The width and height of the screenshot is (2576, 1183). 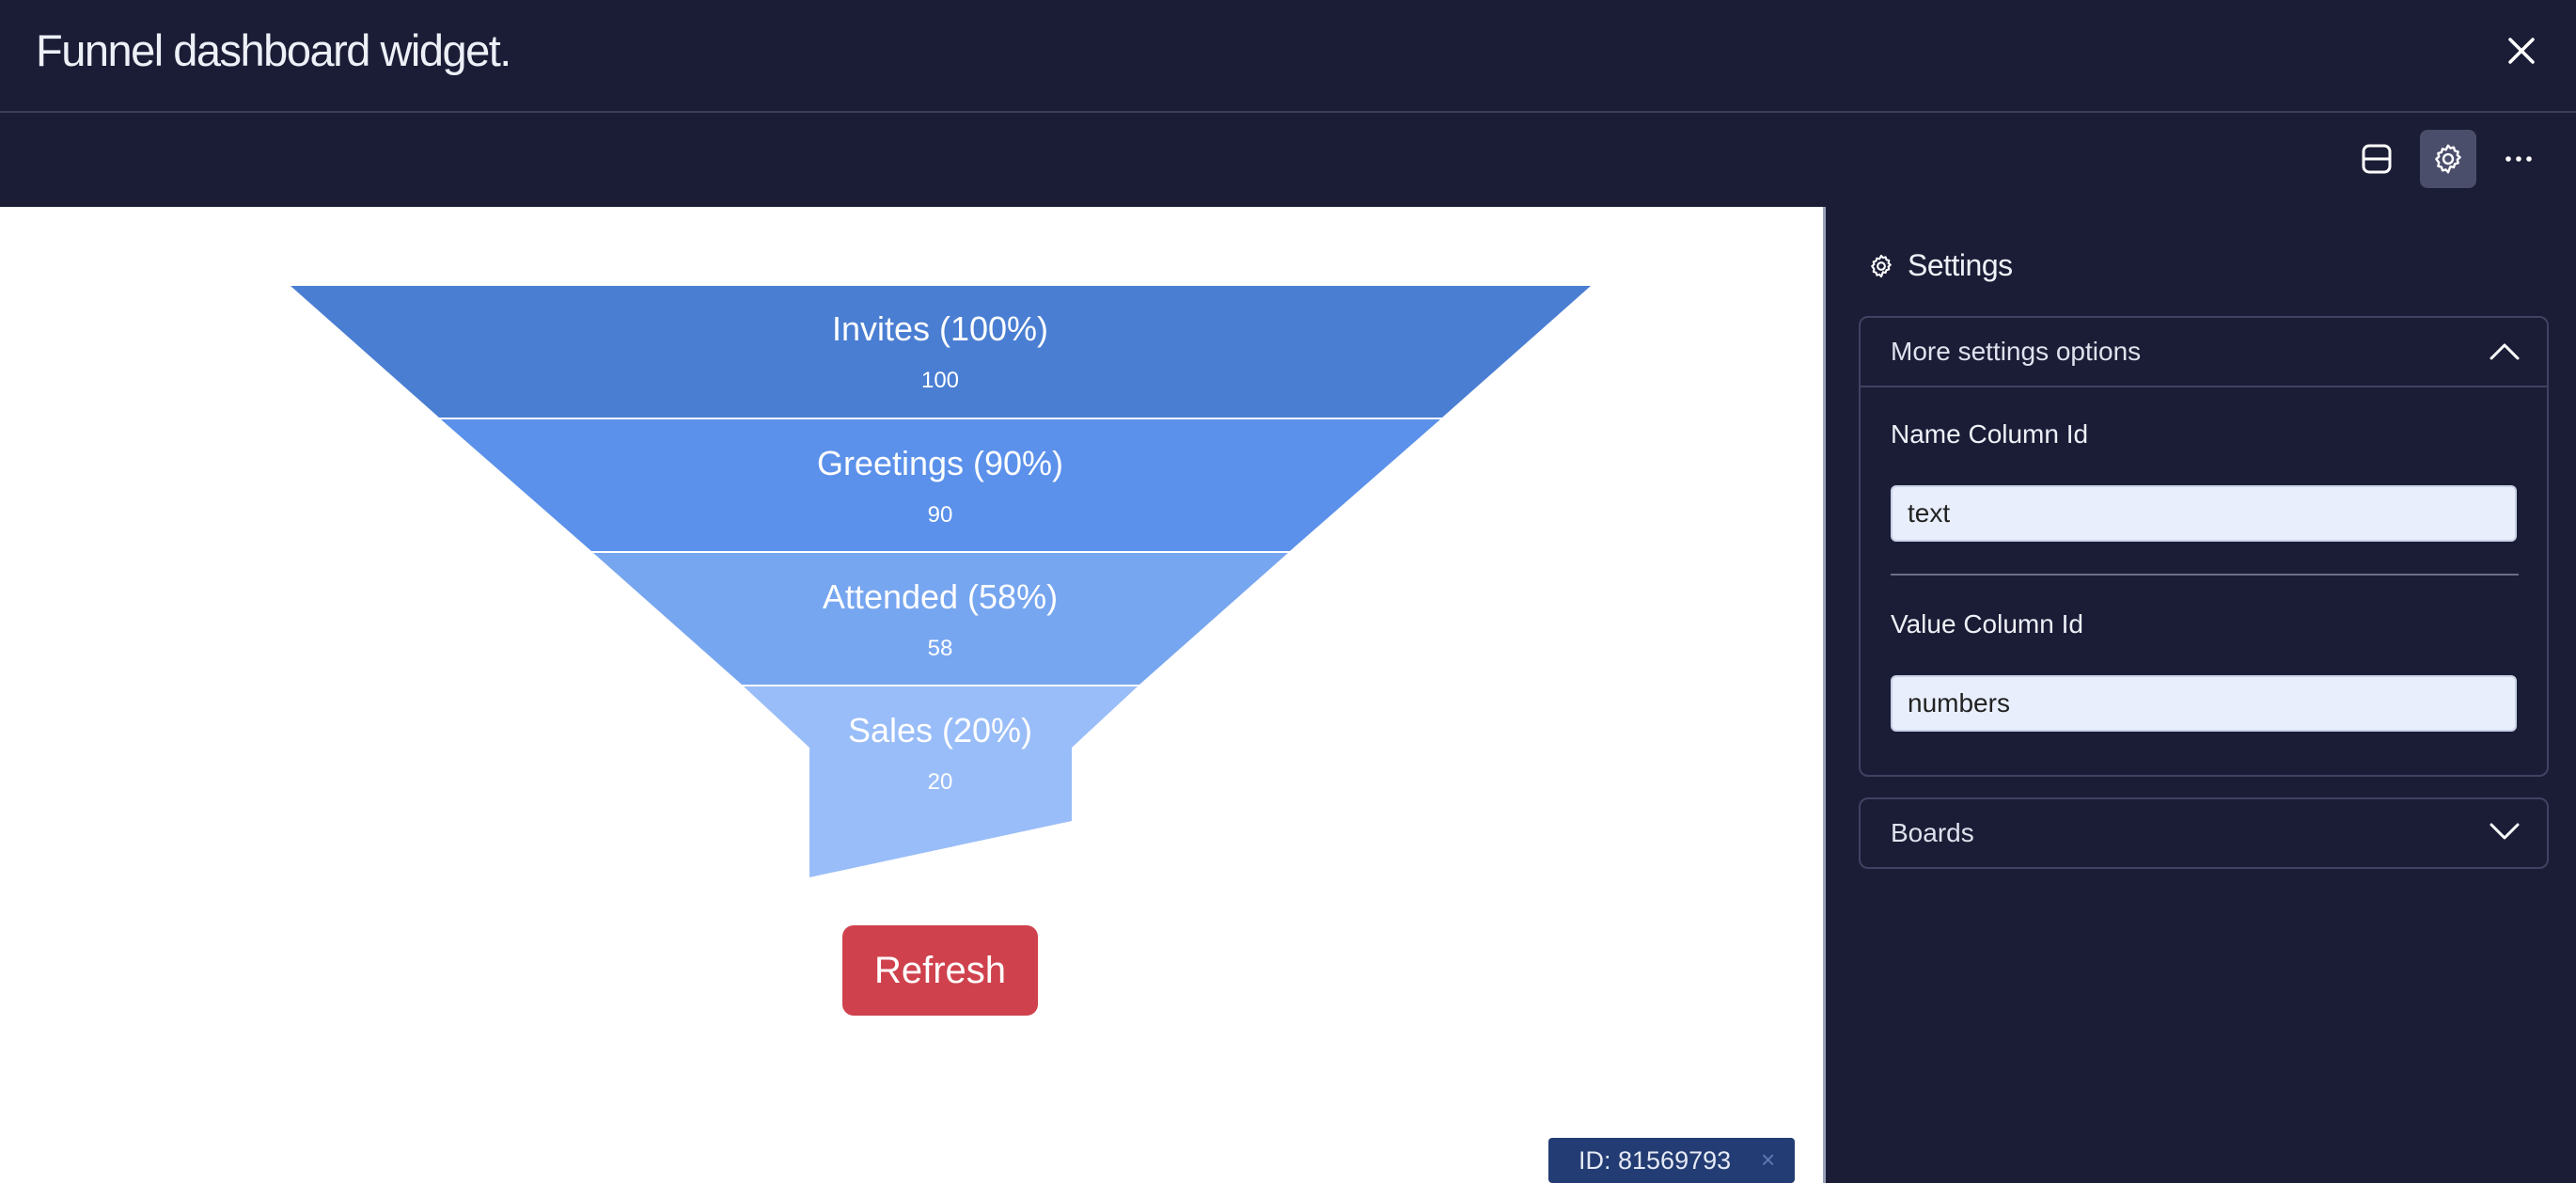 What do you see at coordinates (940, 328) in the screenshot?
I see `funnel-label-invites: Invites (100%)` at bounding box center [940, 328].